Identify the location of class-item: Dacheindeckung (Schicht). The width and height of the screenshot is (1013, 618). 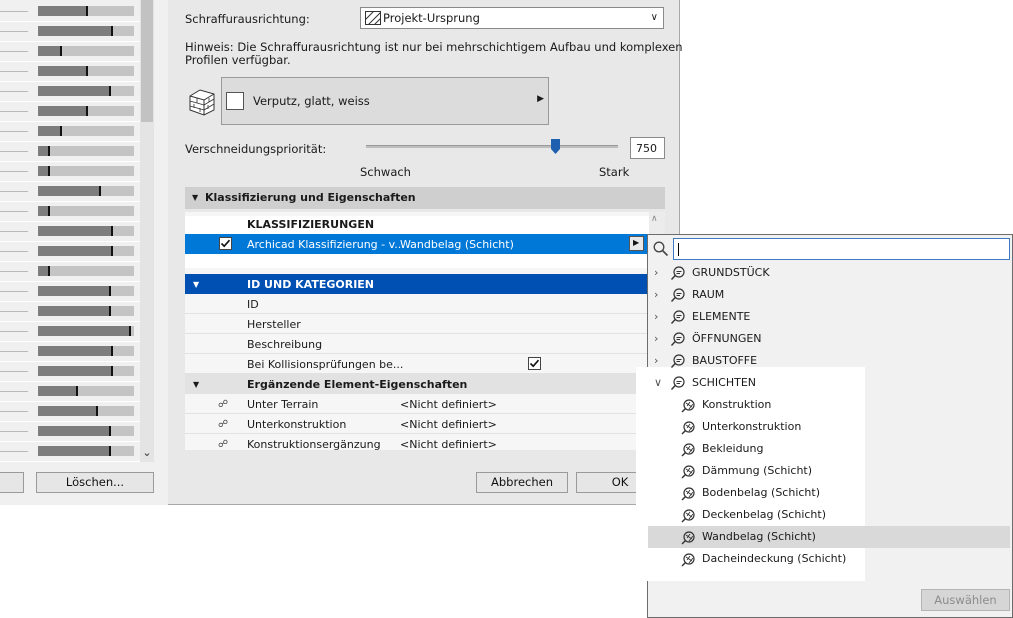
(829, 559).